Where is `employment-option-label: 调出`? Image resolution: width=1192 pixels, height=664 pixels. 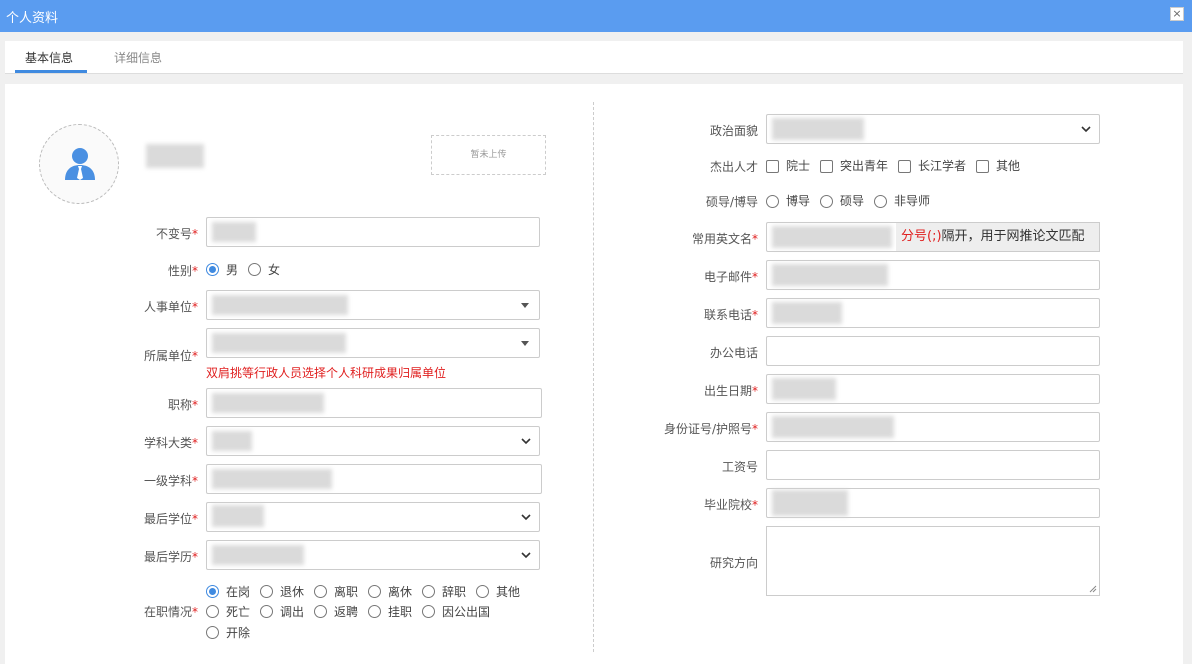 employment-option-label: 调出 is located at coordinates (292, 612).